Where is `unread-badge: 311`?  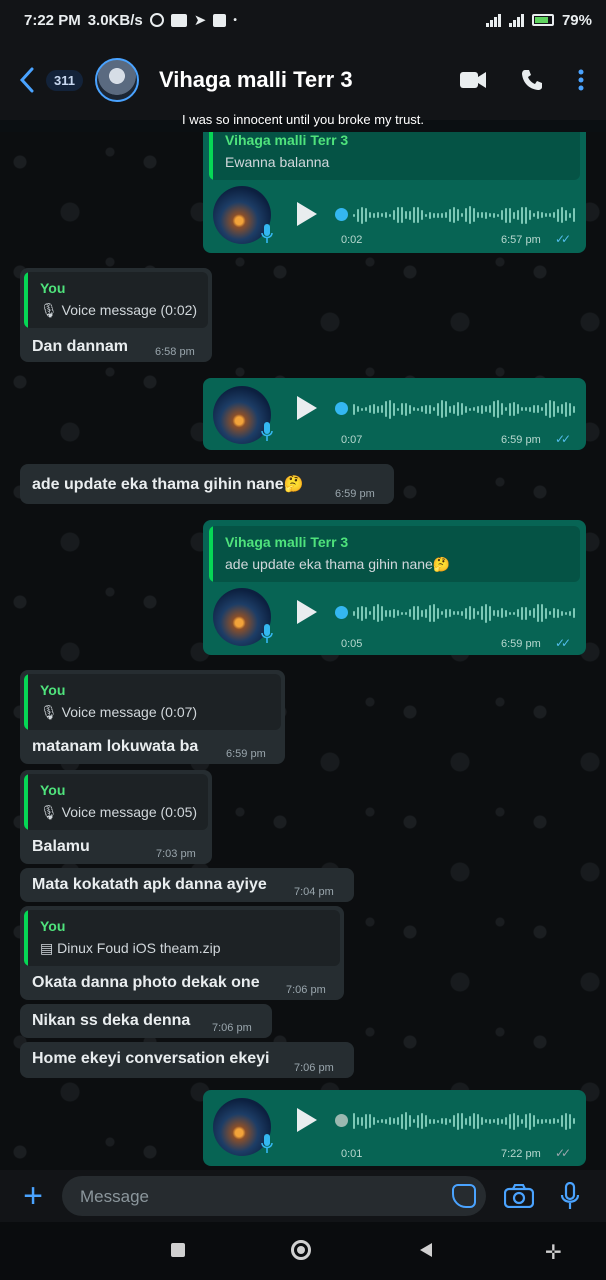 unread-badge: 311 is located at coordinates (64, 80).